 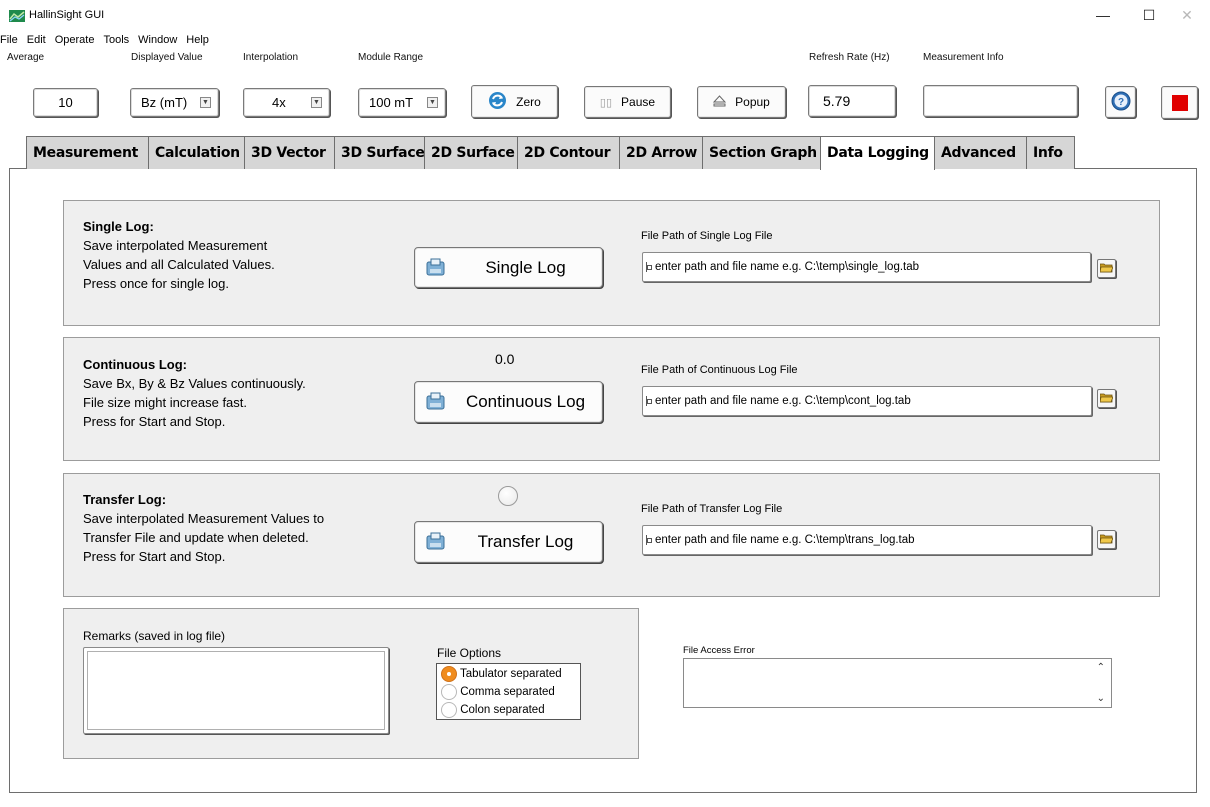 I want to click on tab-3d-surface: 3D Surface, so click(x=379, y=152).